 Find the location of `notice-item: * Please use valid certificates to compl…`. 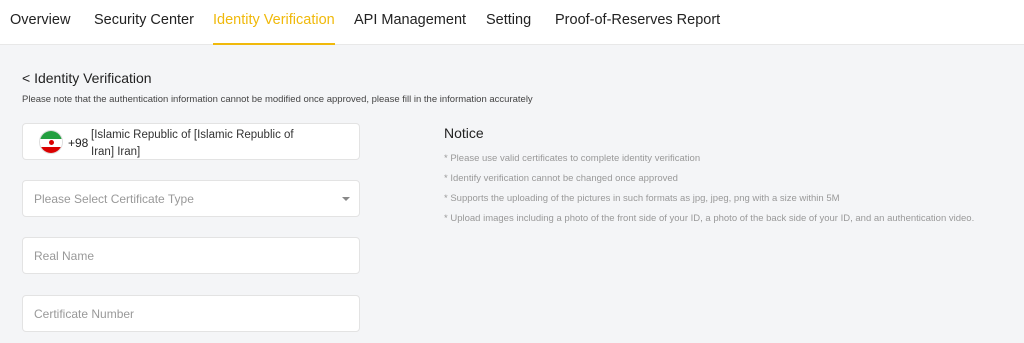

notice-item: * Please use valid certificates to compl… is located at coordinates (572, 158).